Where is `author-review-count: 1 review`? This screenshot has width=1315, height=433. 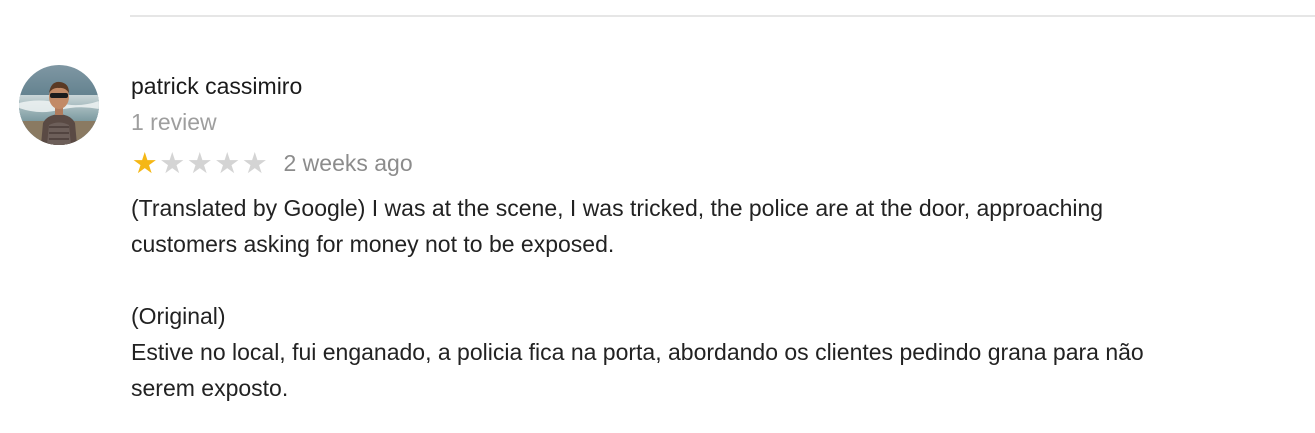 author-review-count: 1 review is located at coordinates (718, 122).